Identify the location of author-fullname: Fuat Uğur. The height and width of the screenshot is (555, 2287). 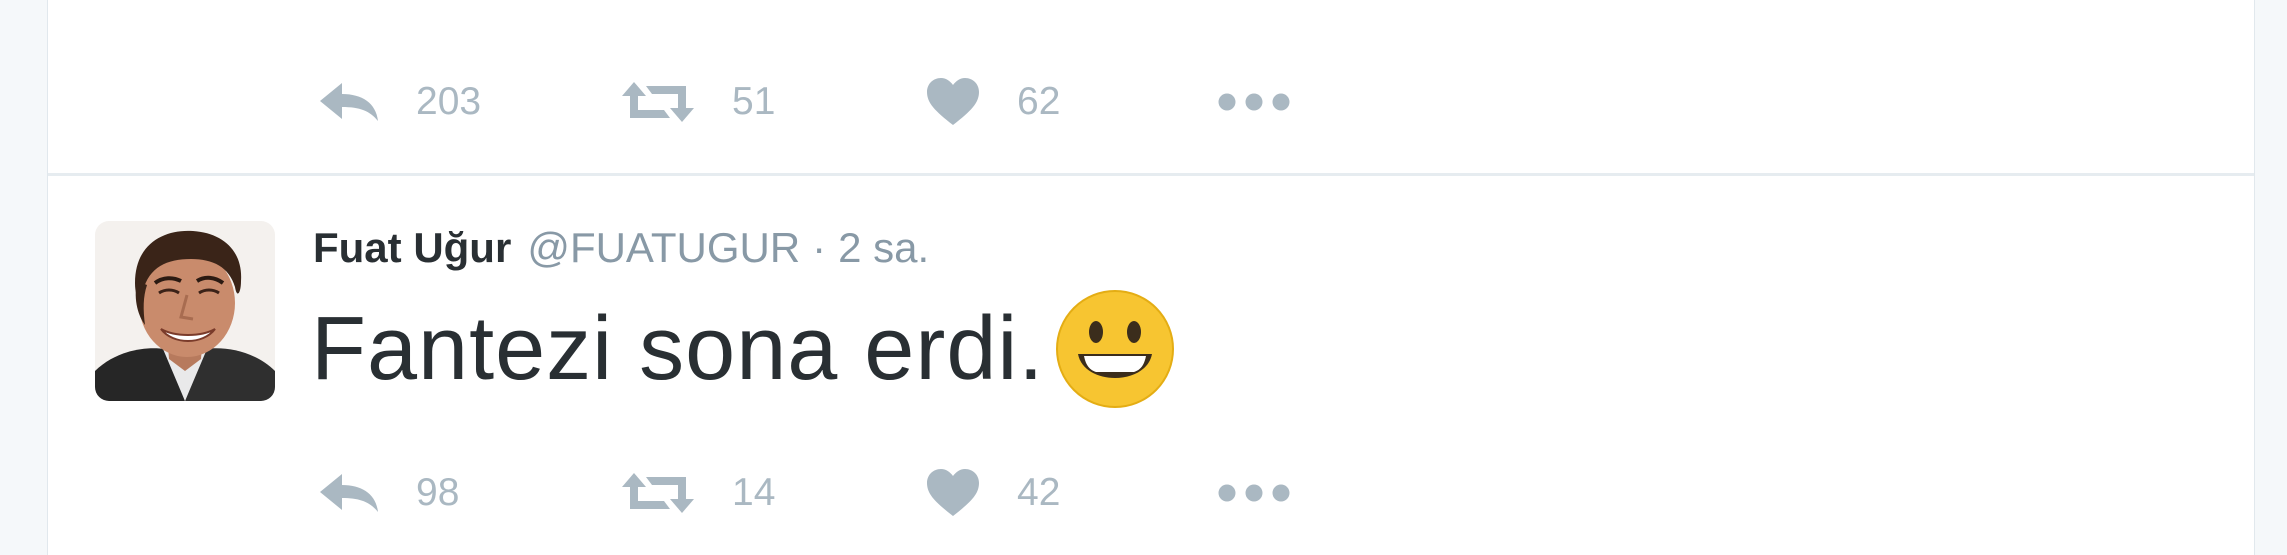
(412, 248).